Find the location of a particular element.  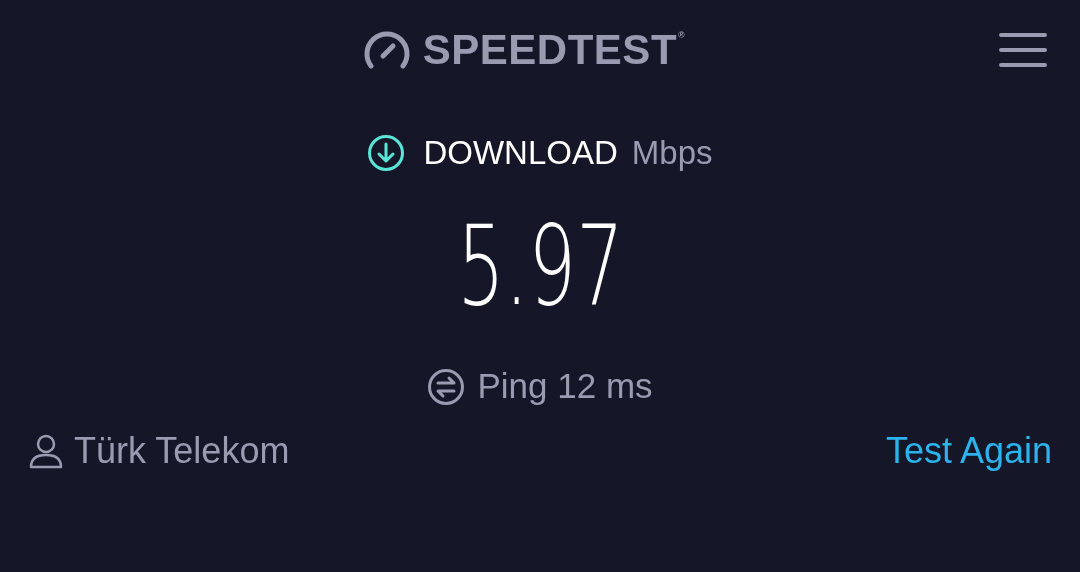

person-icon is located at coordinates (46, 451).